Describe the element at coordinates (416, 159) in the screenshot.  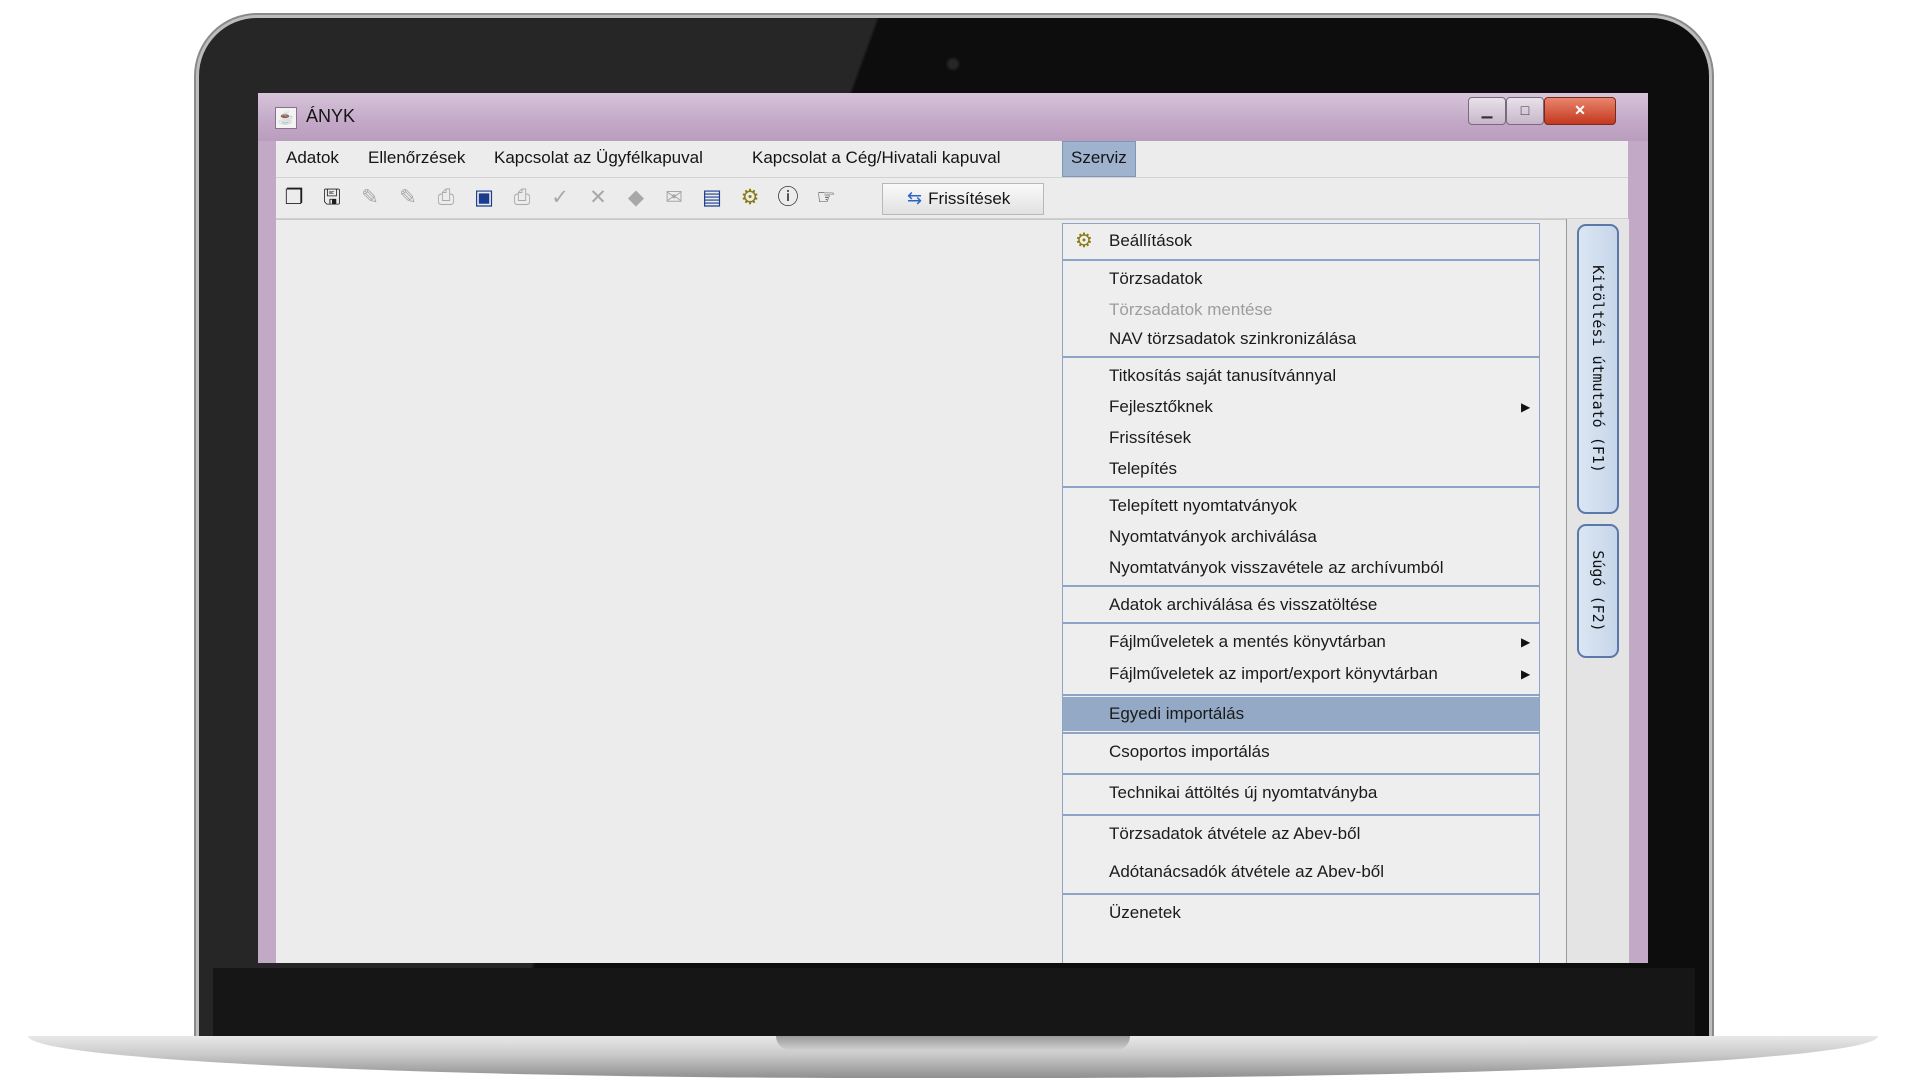
I see `menu-ellenorzesek: Ellenőrzések` at that location.